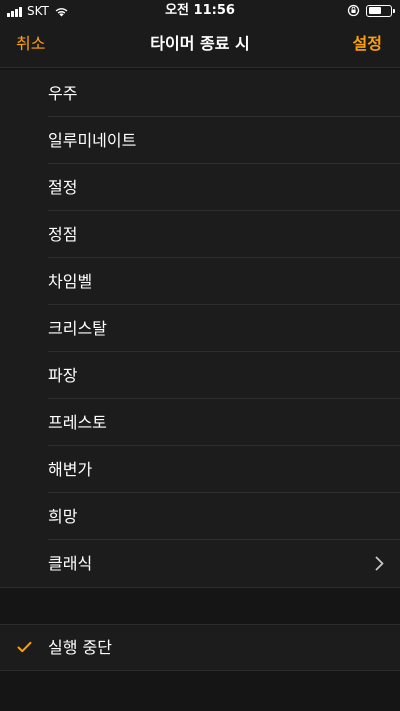 The height and width of the screenshot is (711, 400). What do you see at coordinates (77, 422) in the screenshot?
I see `sound-item-label: 프레스토` at bounding box center [77, 422].